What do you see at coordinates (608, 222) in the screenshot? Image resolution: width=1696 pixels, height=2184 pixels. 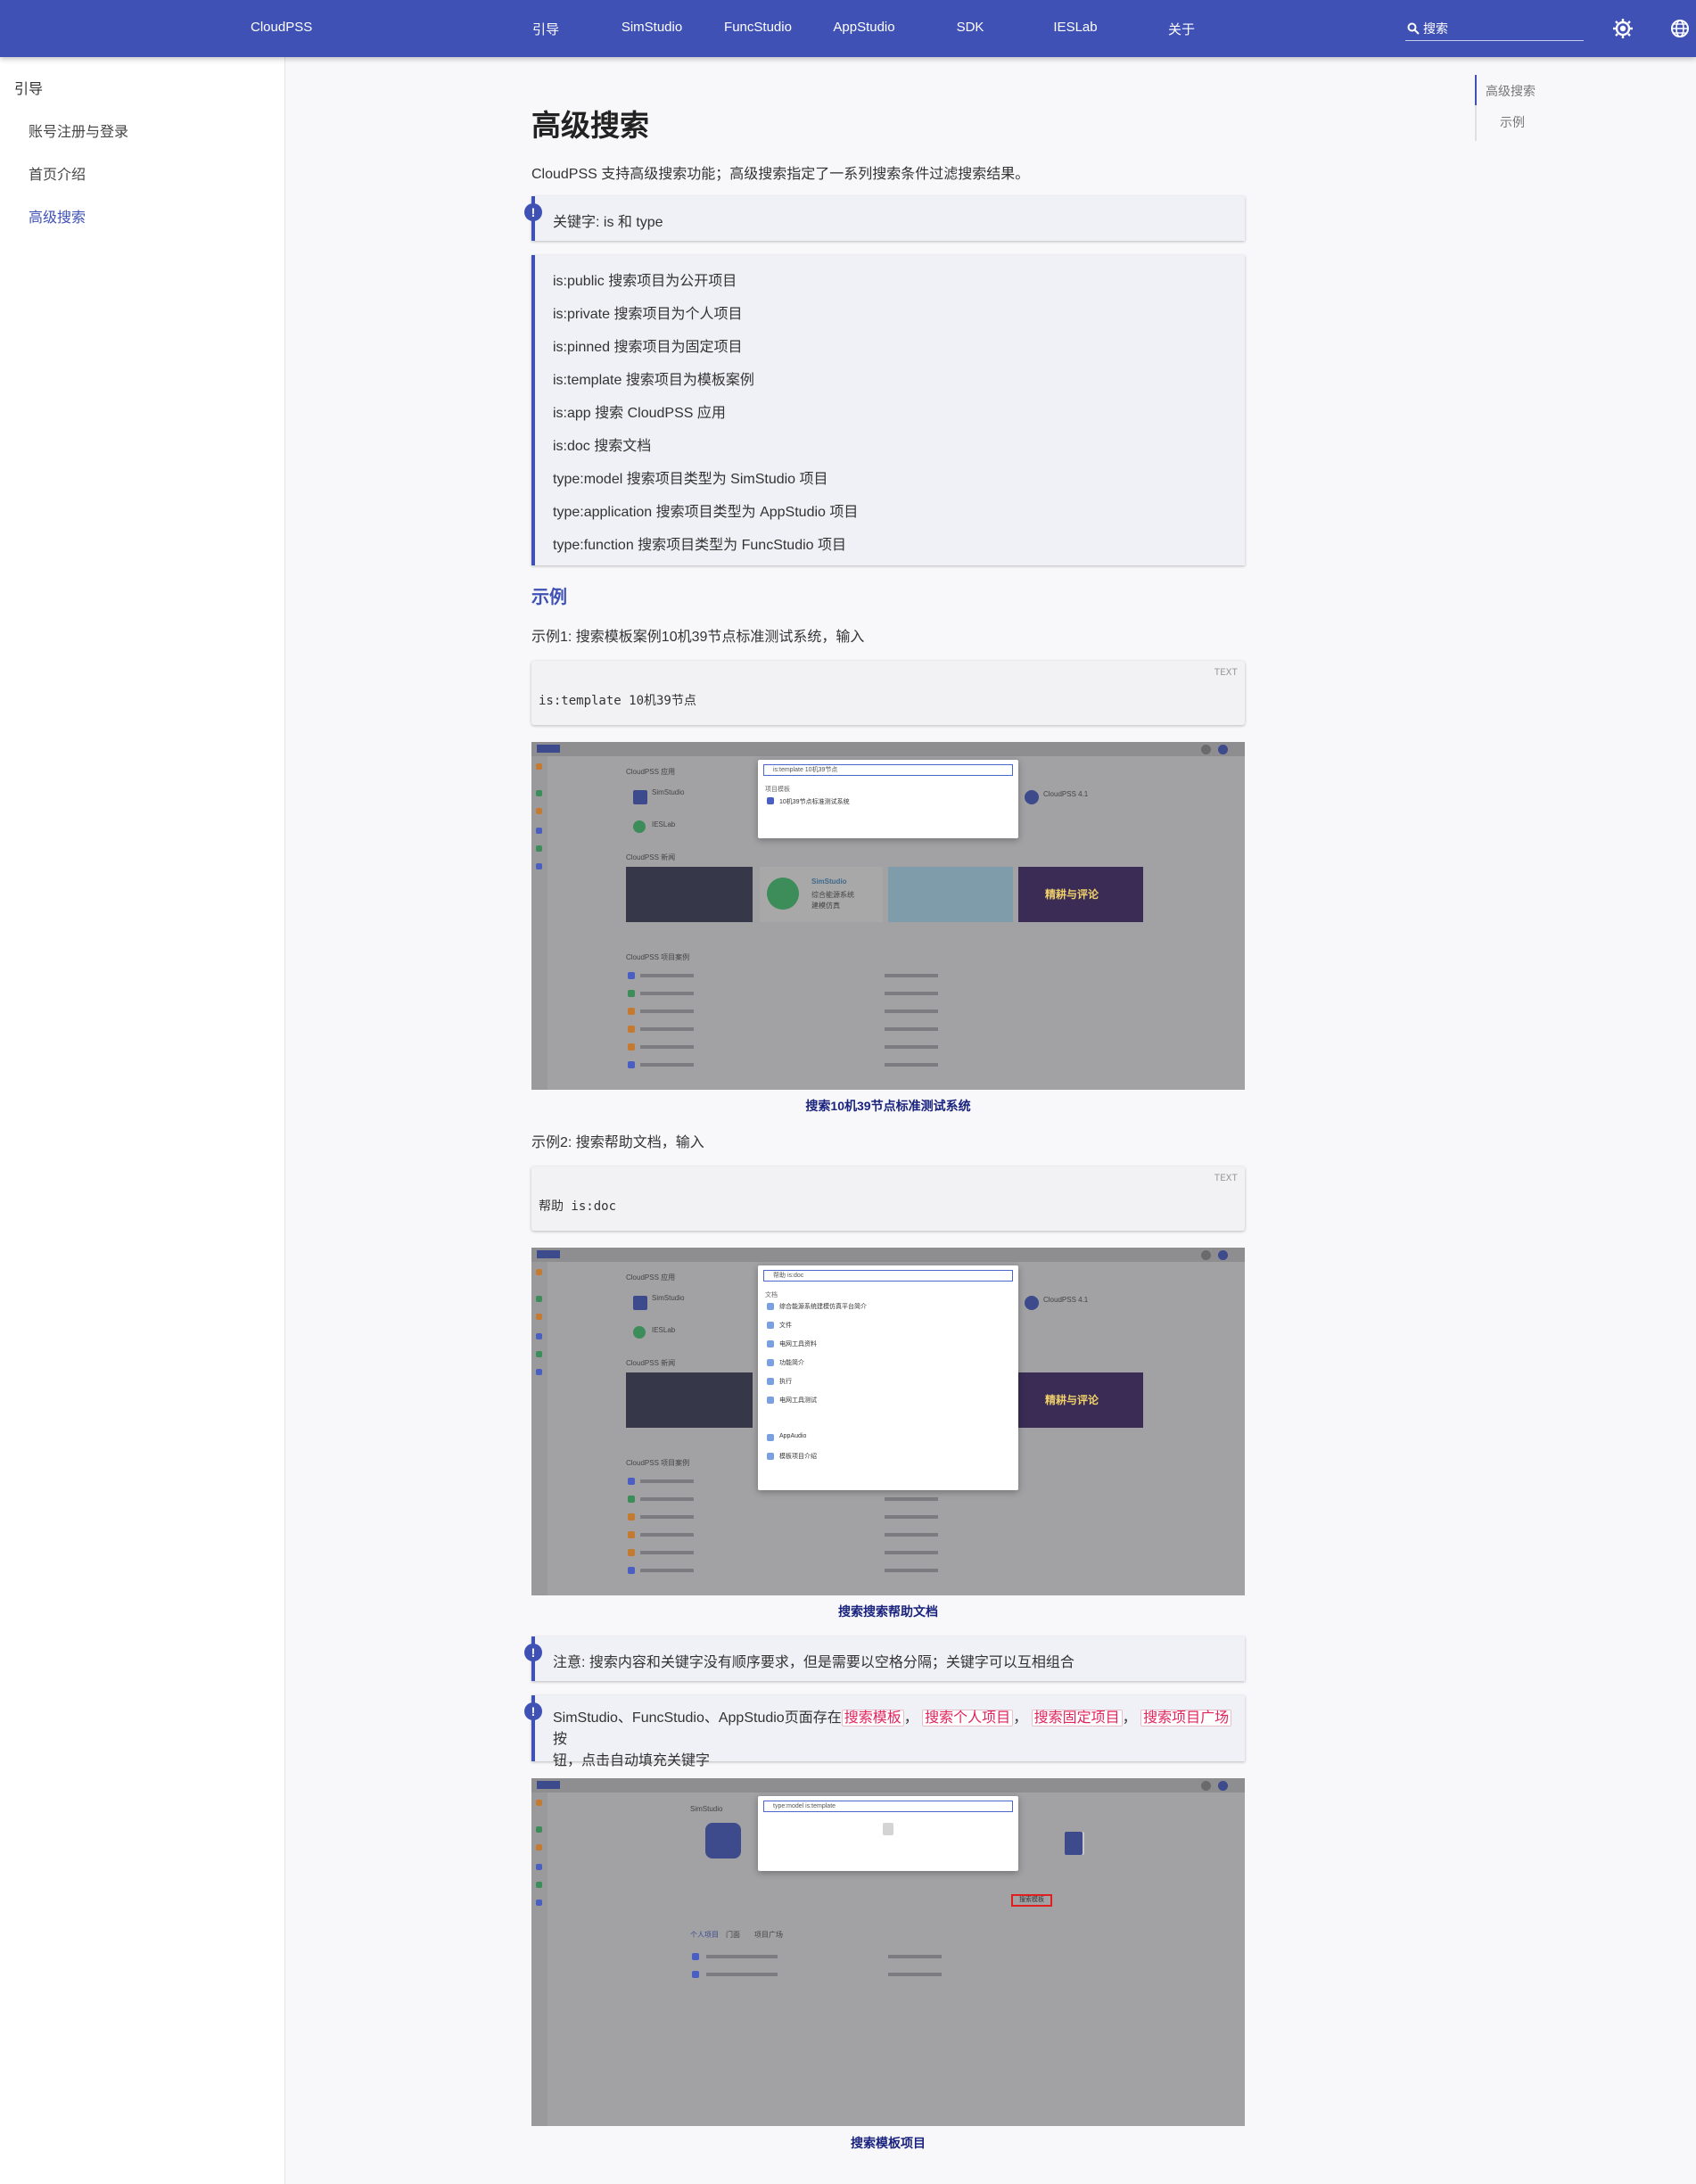 I see `note-keywords-text: 关键字: is 和 type` at bounding box center [608, 222].